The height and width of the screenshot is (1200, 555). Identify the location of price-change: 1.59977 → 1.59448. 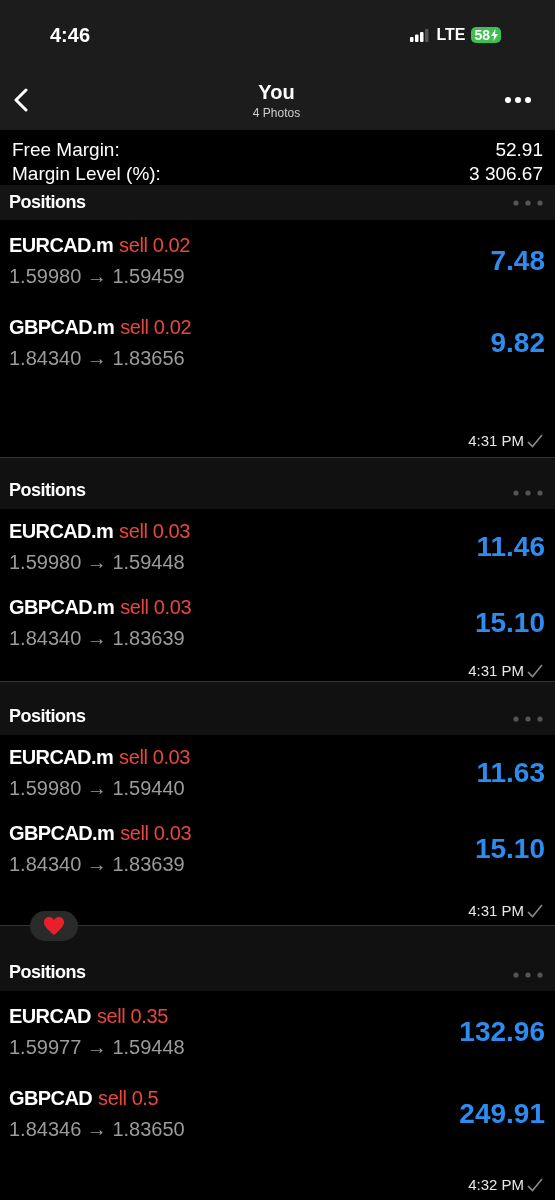
(97, 1047).